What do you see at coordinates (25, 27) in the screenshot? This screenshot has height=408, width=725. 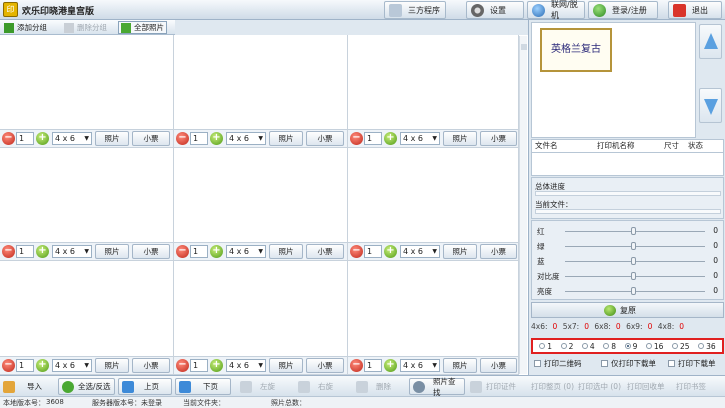 I see `add-group-button: 添加分组` at bounding box center [25, 27].